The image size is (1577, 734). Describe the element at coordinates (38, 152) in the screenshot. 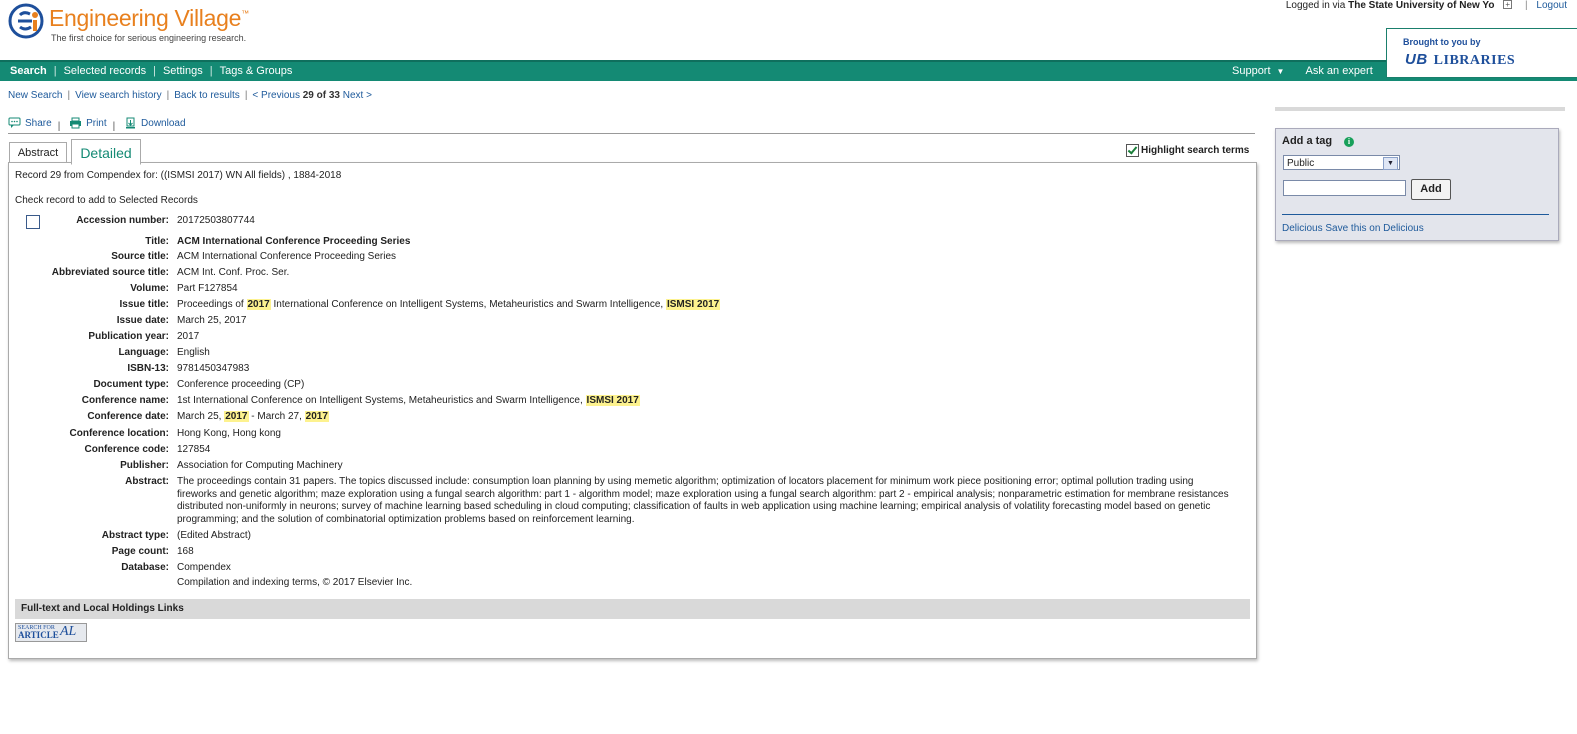

I see `tab-abstract: Abstract` at that location.